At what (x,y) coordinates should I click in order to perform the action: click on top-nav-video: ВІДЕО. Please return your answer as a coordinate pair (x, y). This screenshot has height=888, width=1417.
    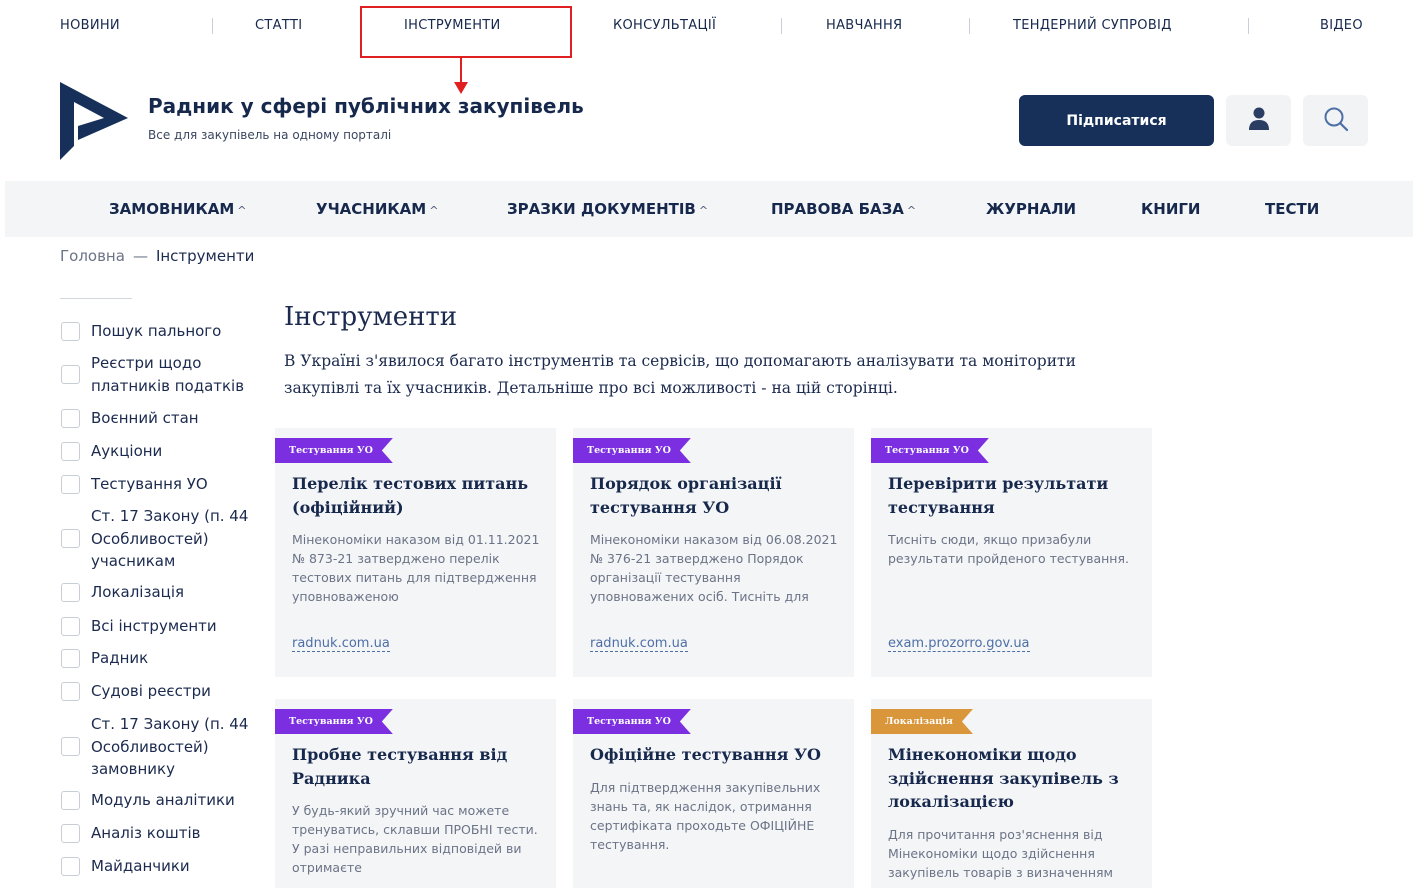
    Looking at the image, I should click on (1341, 25).